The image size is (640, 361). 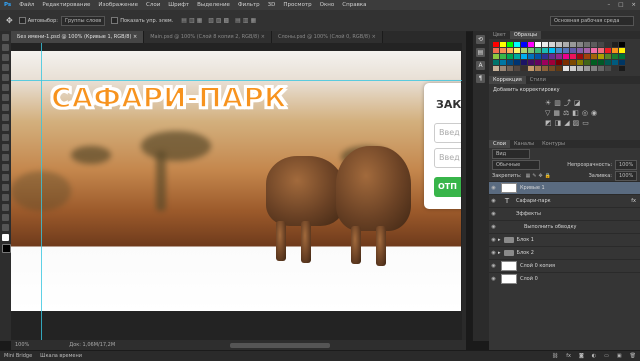 What do you see at coordinates (447, 133) in the screenshot?
I see `form-input-1: Введ` at bounding box center [447, 133].